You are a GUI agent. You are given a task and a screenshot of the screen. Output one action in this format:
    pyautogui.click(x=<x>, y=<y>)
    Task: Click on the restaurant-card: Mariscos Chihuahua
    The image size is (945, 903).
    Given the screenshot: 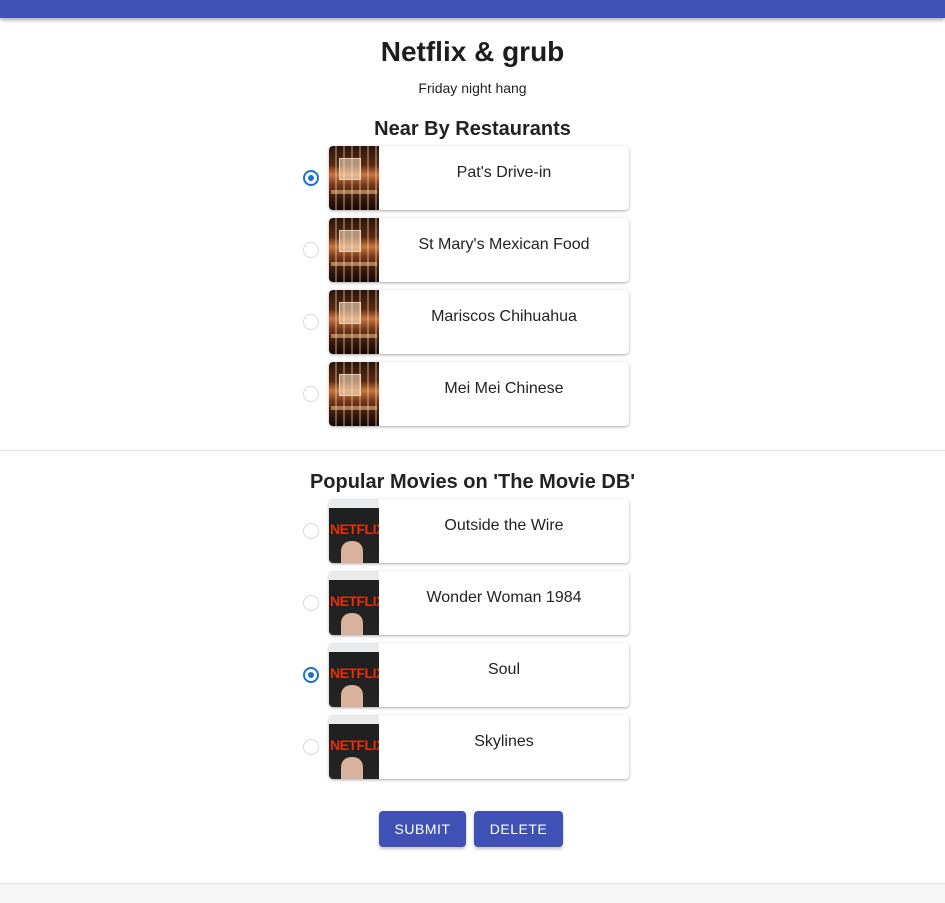 What is the action you would take?
    pyautogui.click(x=479, y=322)
    